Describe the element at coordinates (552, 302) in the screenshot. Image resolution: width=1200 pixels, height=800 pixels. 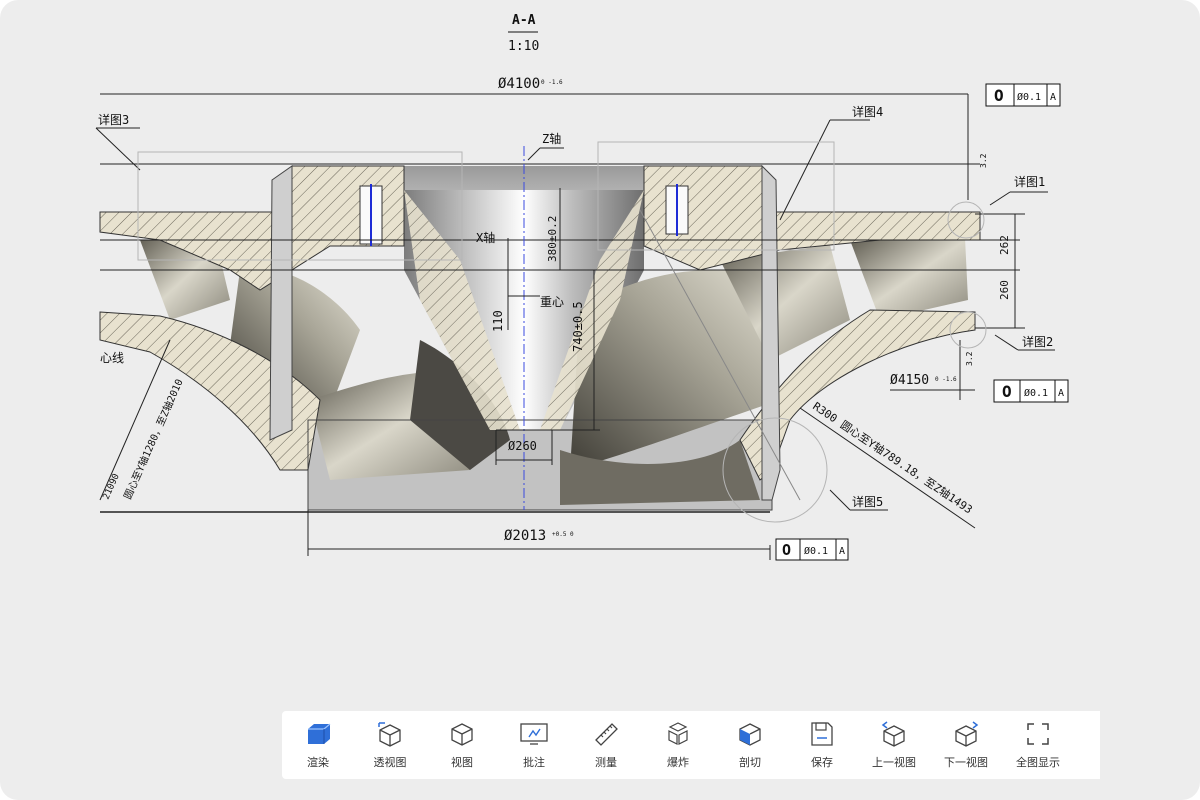
I see `label-cg: 重心` at that location.